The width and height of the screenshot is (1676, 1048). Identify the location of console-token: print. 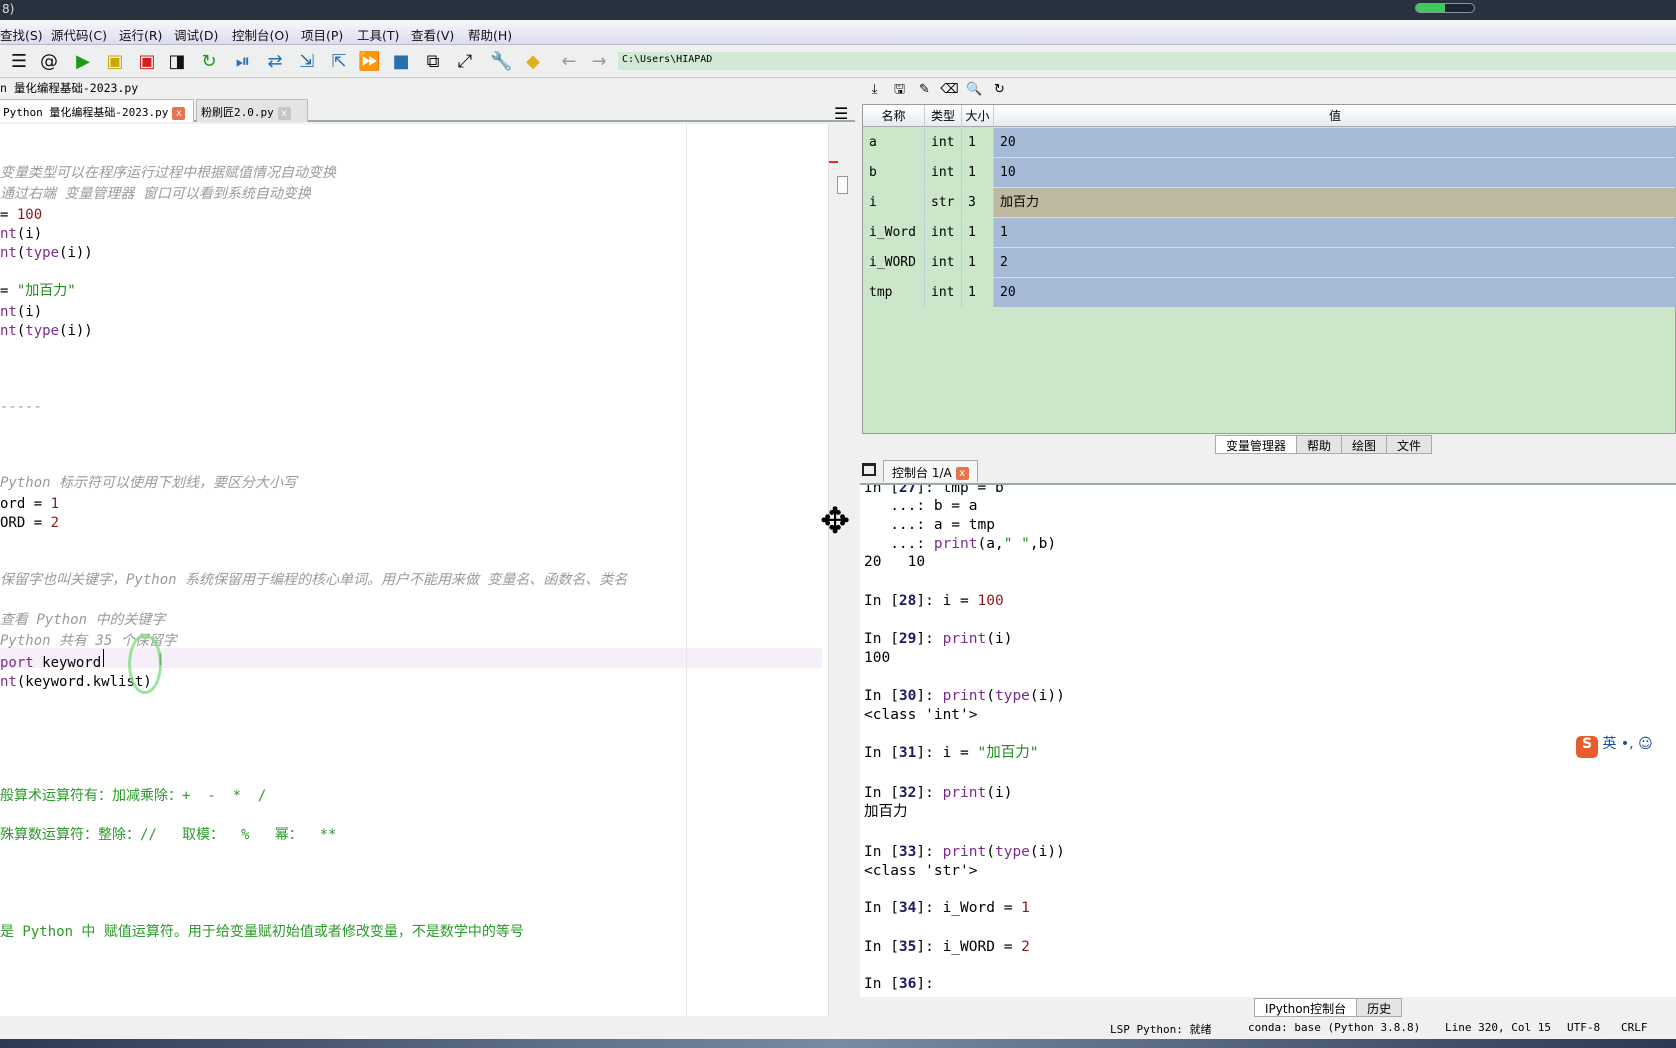
(964, 639).